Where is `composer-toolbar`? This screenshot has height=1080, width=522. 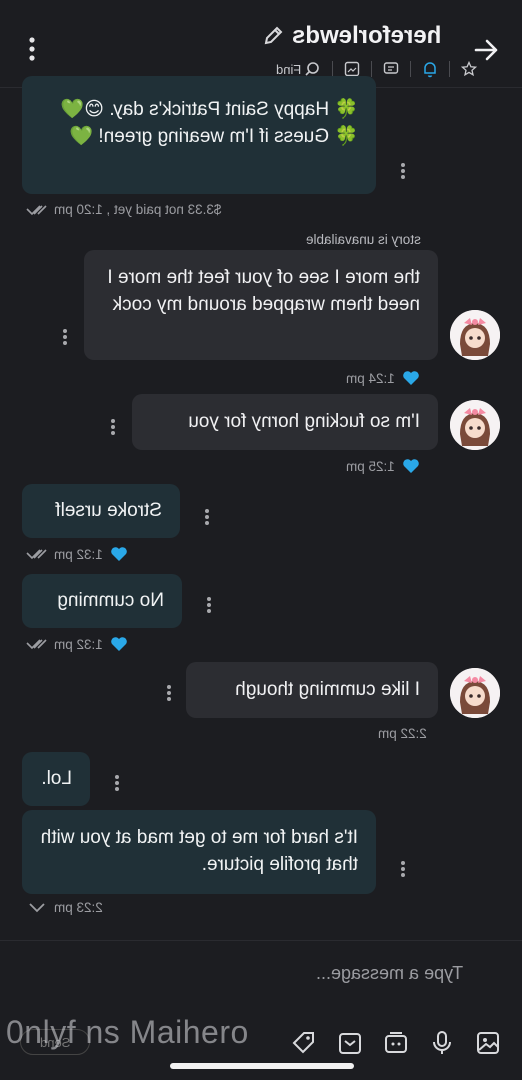 composer-toolbar is located at coordinates (396, 1043).